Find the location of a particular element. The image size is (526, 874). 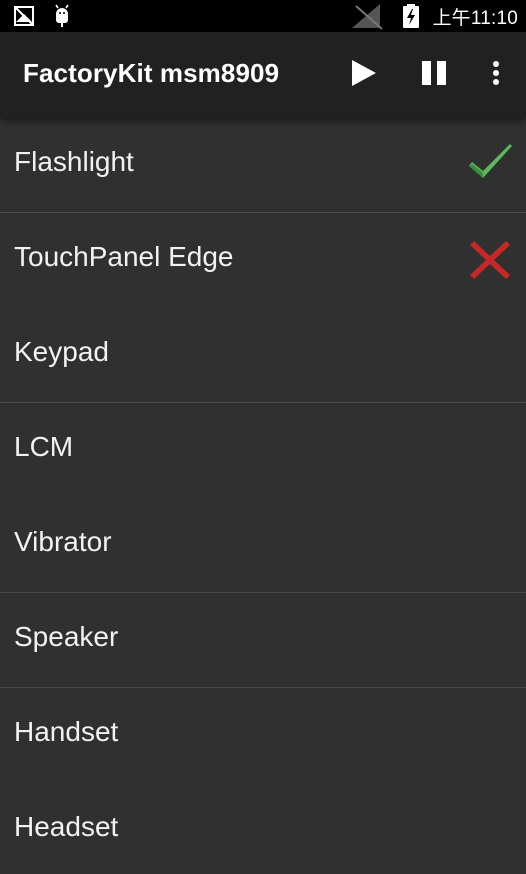

play-button is located at coordinates (363, 75).